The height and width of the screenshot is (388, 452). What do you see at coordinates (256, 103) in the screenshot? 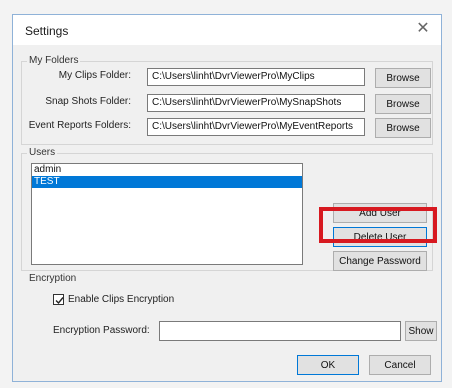
I see `snap-shots-folder-input: C:\Users\linht\DvrViewerPro\MySnapShots` at bounding box center [256, 103].